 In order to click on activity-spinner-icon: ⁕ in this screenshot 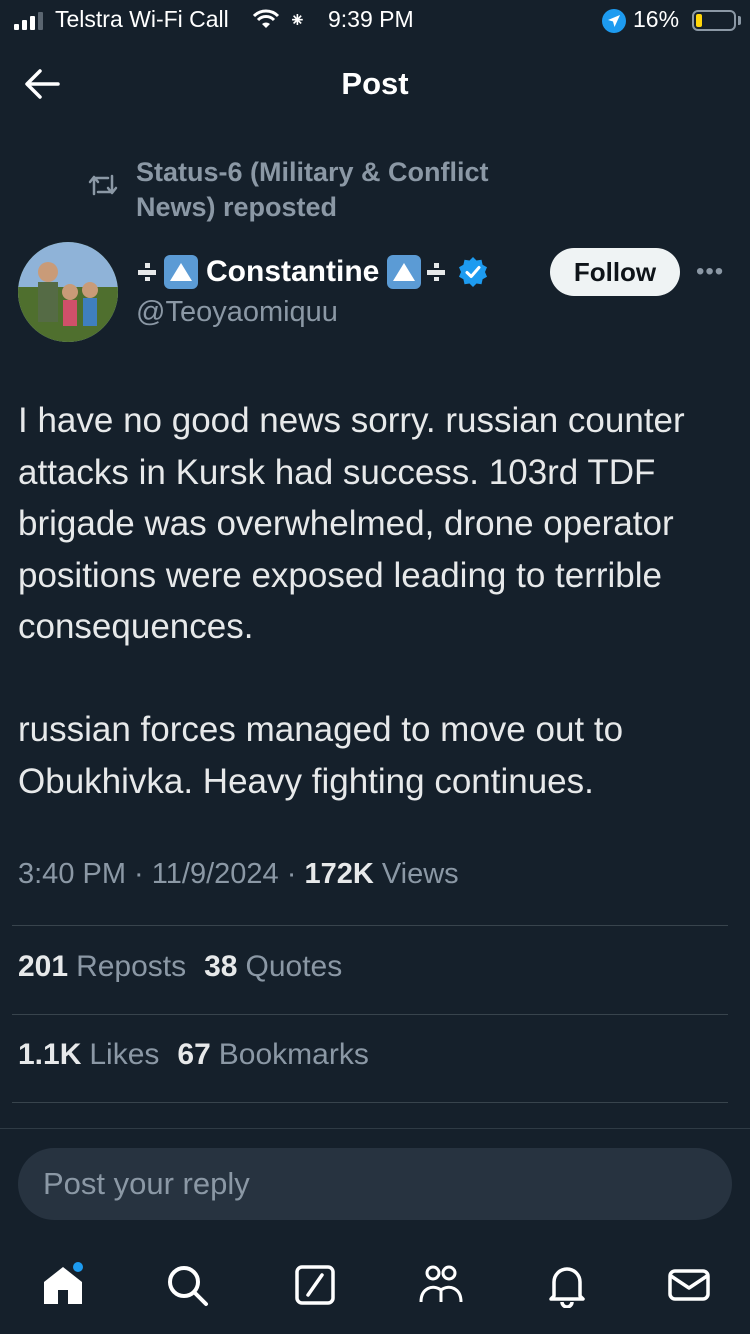, I will do `click(297, 21)`.